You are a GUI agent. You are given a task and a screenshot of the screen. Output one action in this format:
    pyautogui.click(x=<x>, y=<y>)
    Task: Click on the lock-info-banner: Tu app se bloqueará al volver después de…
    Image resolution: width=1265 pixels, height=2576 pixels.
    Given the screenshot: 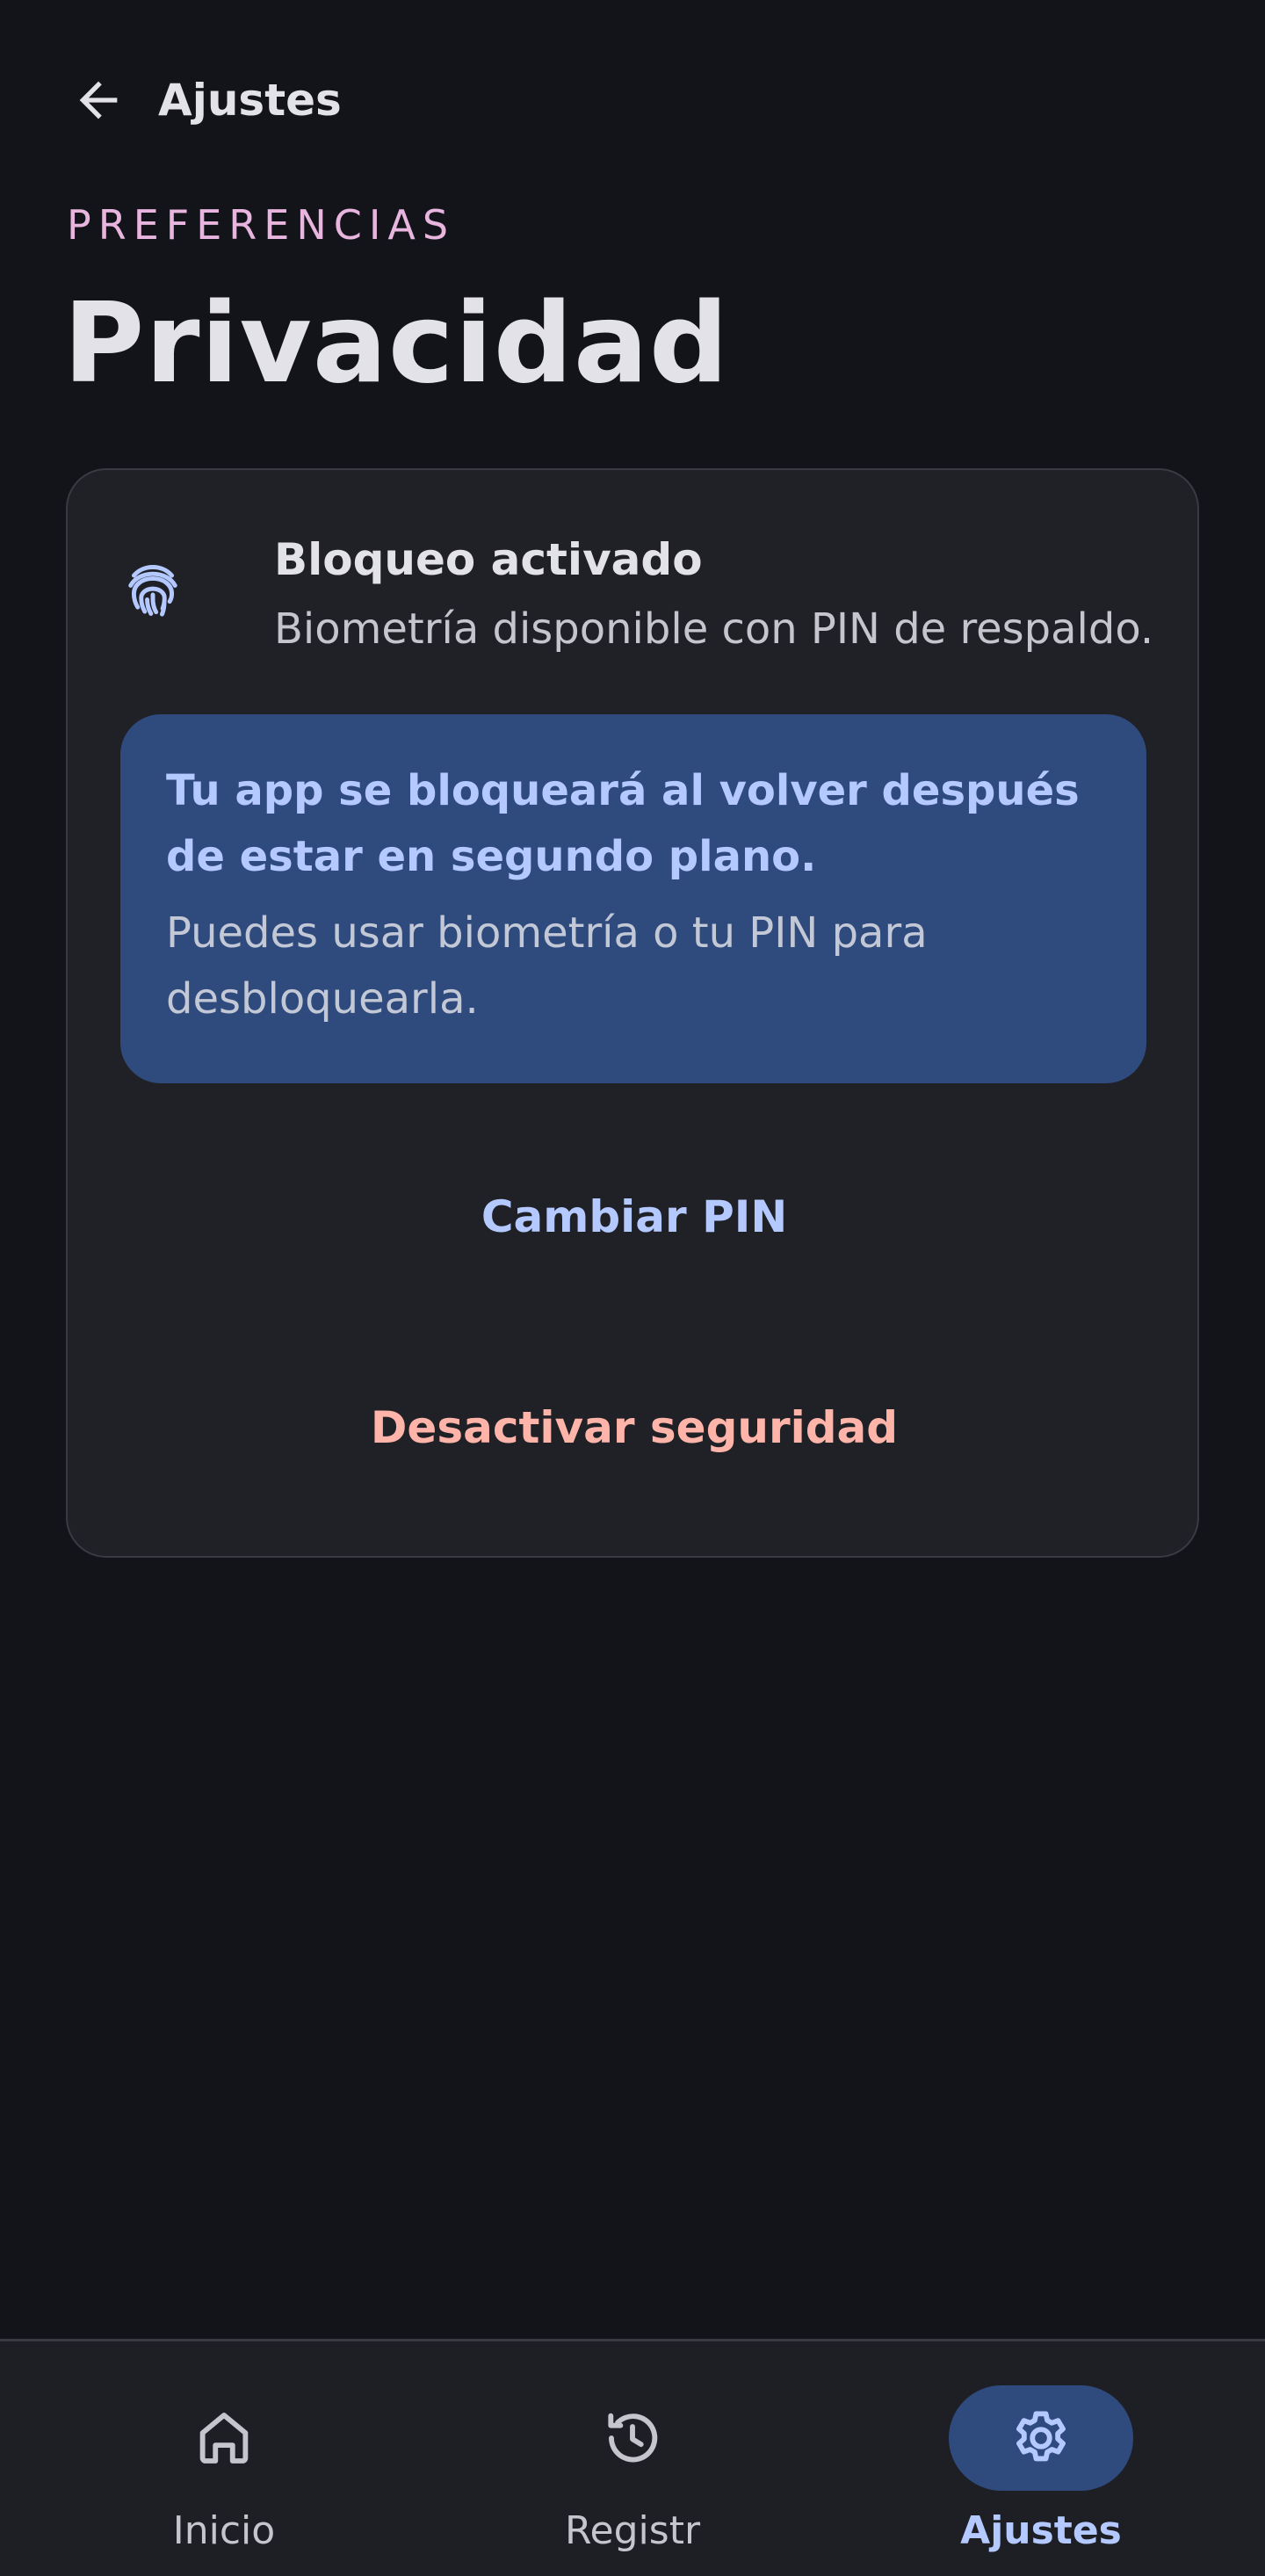 What is the action you would take?
    pyautogui.click(x=633, y=898)
    